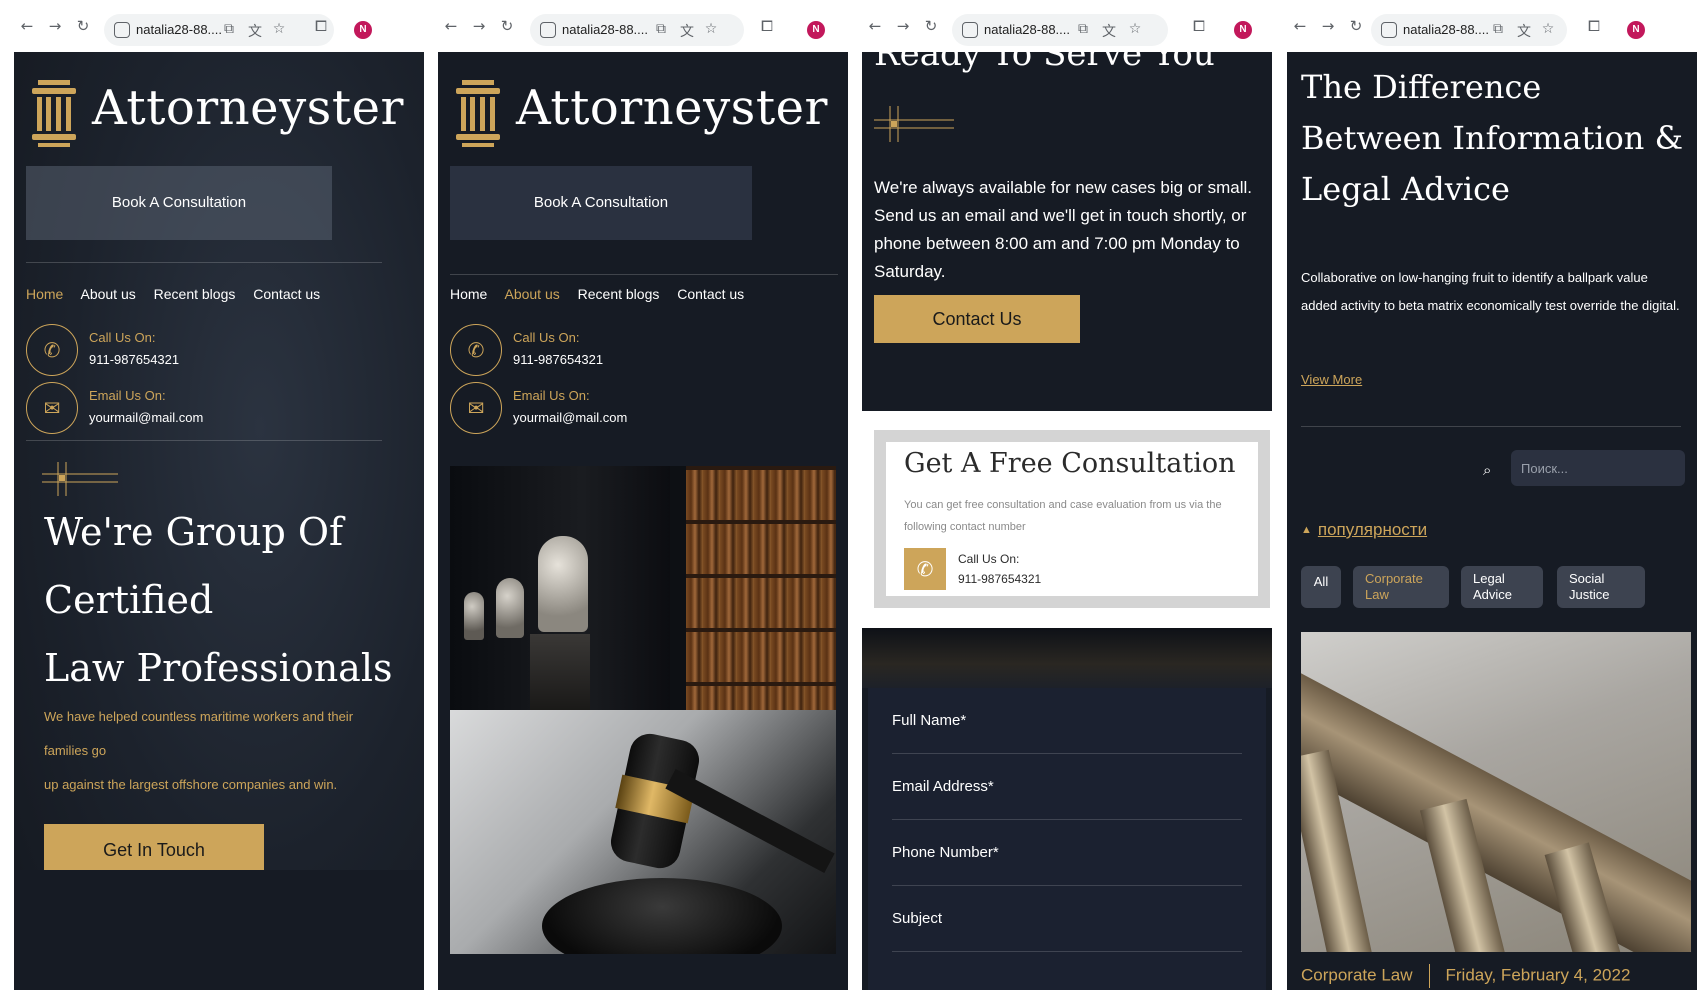  What do you see at coordinates (644, 274) in the screenshot?
I see `divider` at bounding box center [644, 274].